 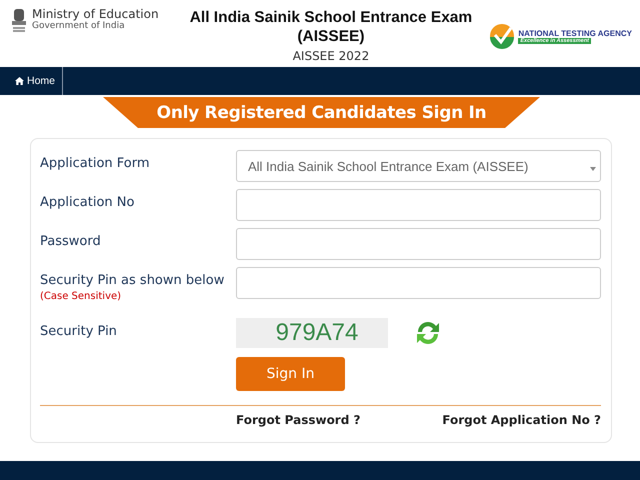 What do you see at coordinates (79, 331) in the screenshot?
I see `field-label: Security Pin` at bounding box center [79, 331].